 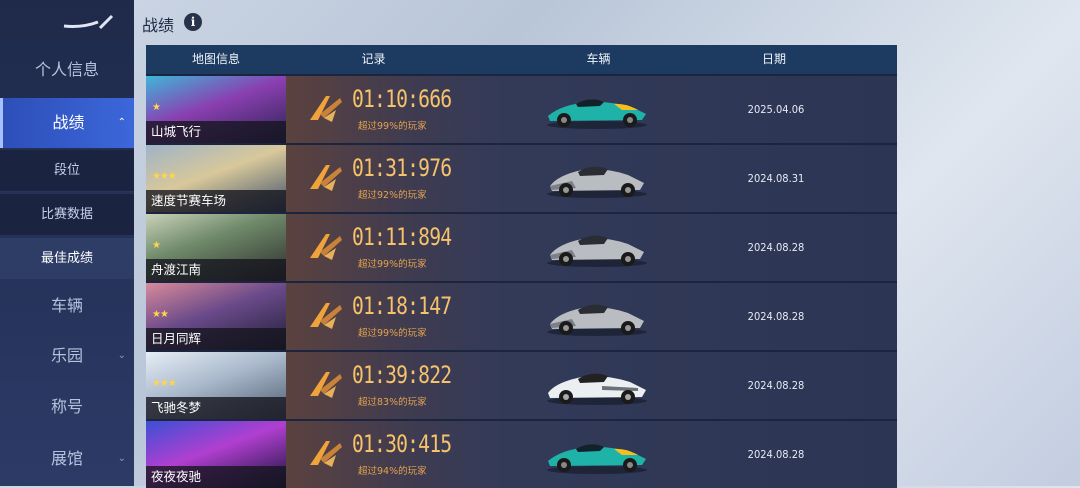 I want to click on map-name: 舟渡江南, so click(x=216, y=270).